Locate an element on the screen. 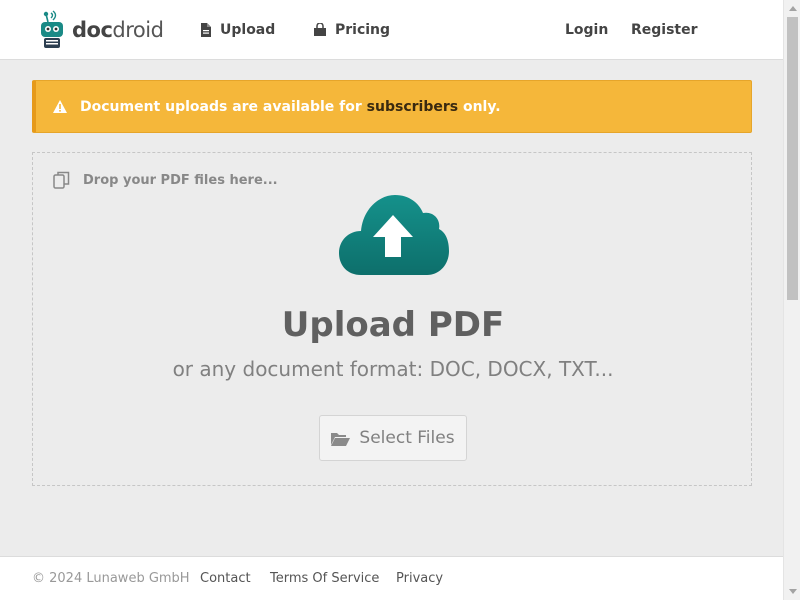 This screenshot has height=600, width=800. scroll-down-arrow-icon is located at coordinates (792, 591).